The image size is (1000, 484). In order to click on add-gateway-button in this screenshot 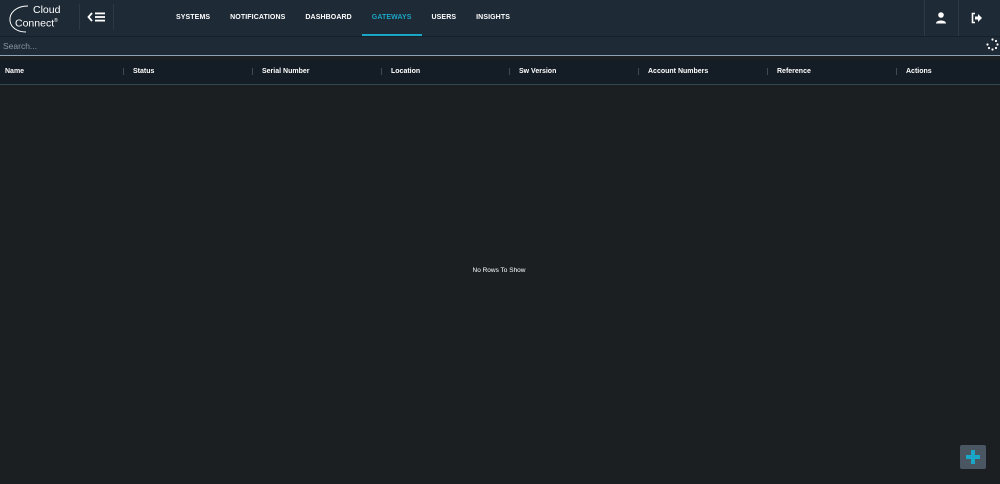, I will do `click(973, 457)`.